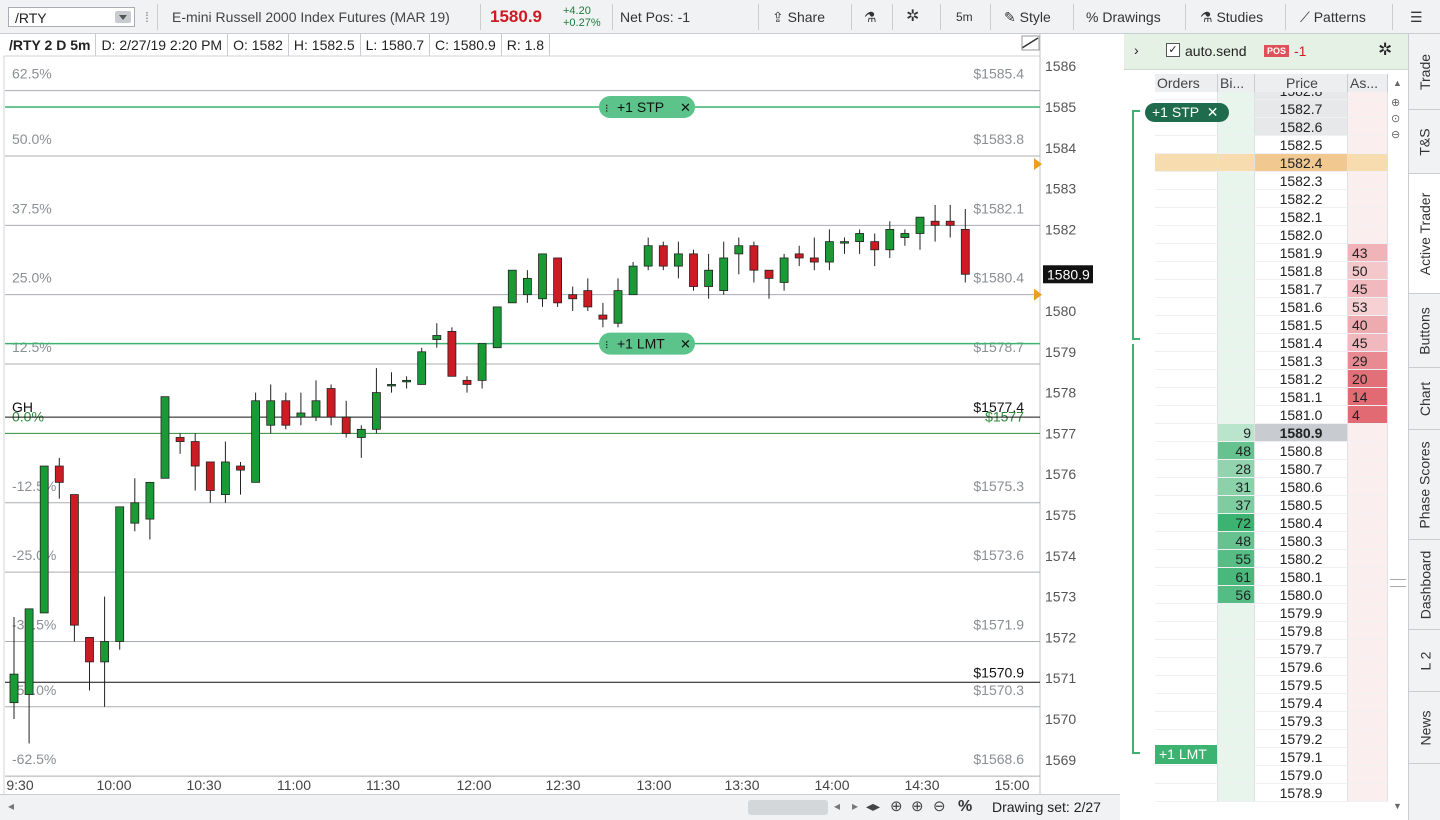 This screenshot has width=1440, height=820. What do you see at coordinates (1301, 451) in the screenshot?
I see `ladder-price-cell: 1580.8` at bounding box center [1301, 451].